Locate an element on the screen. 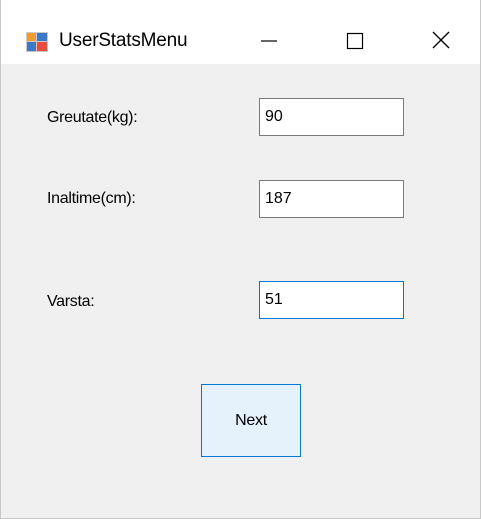 The width and height of the screenshot is (481, 519). app-icon is located at coordinates (37, 42).